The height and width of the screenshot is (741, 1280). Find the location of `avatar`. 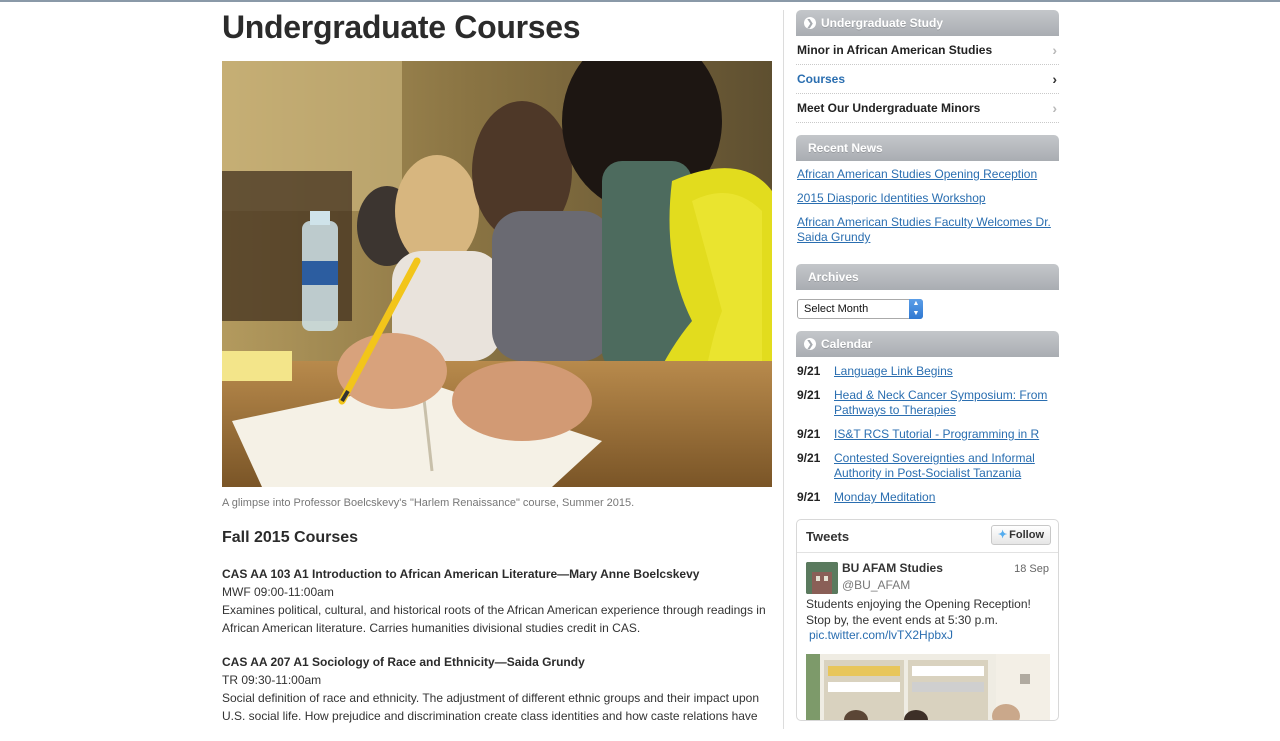

avatar is located at coordinates (822, 578).